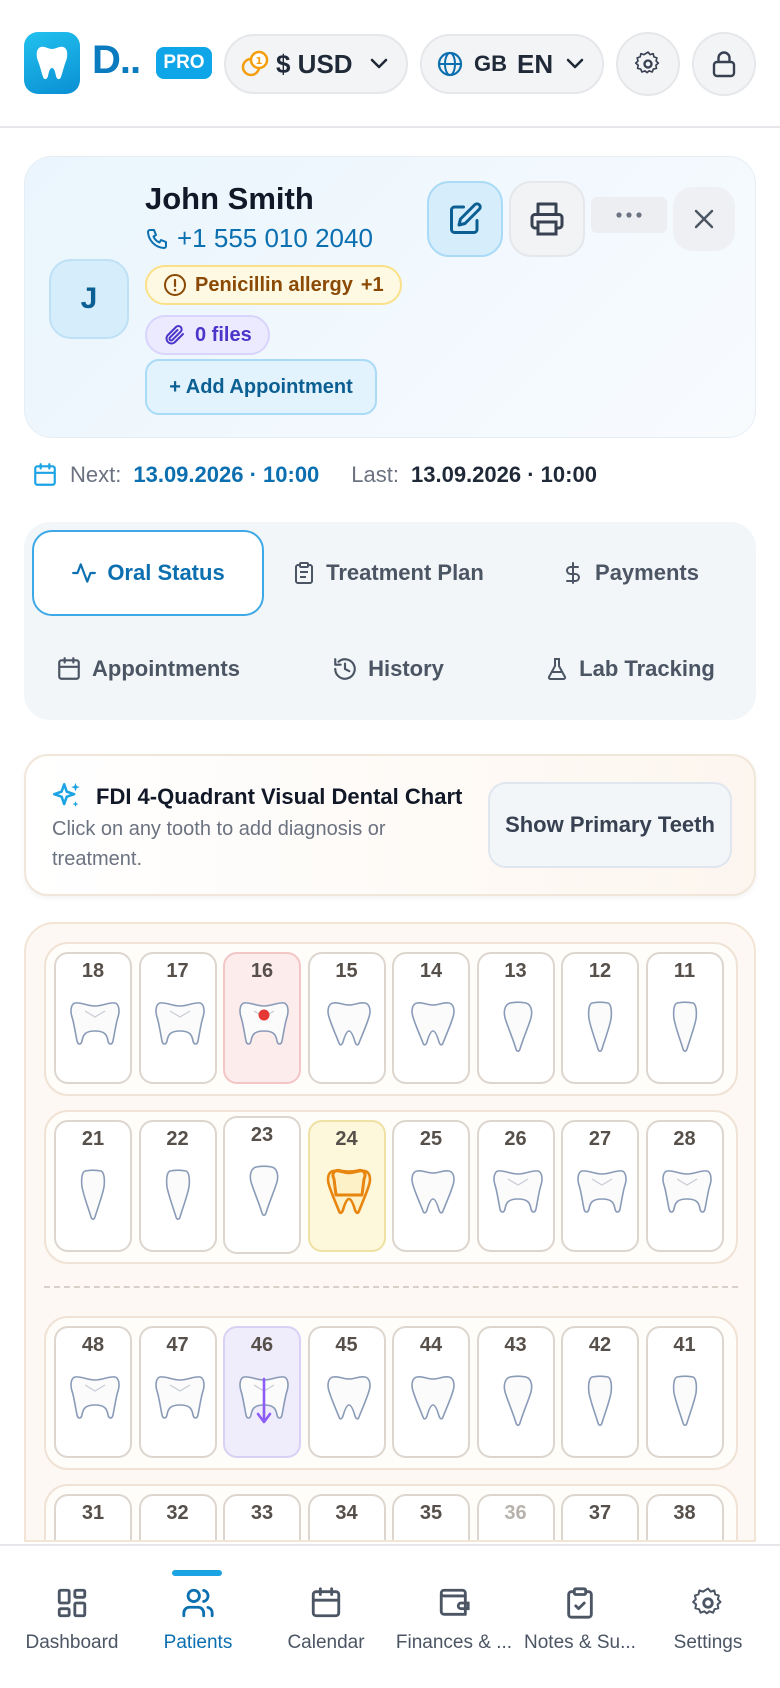 The image size is (780, 1688). I want to click on tooth-28: 28, so click(684, 1186).